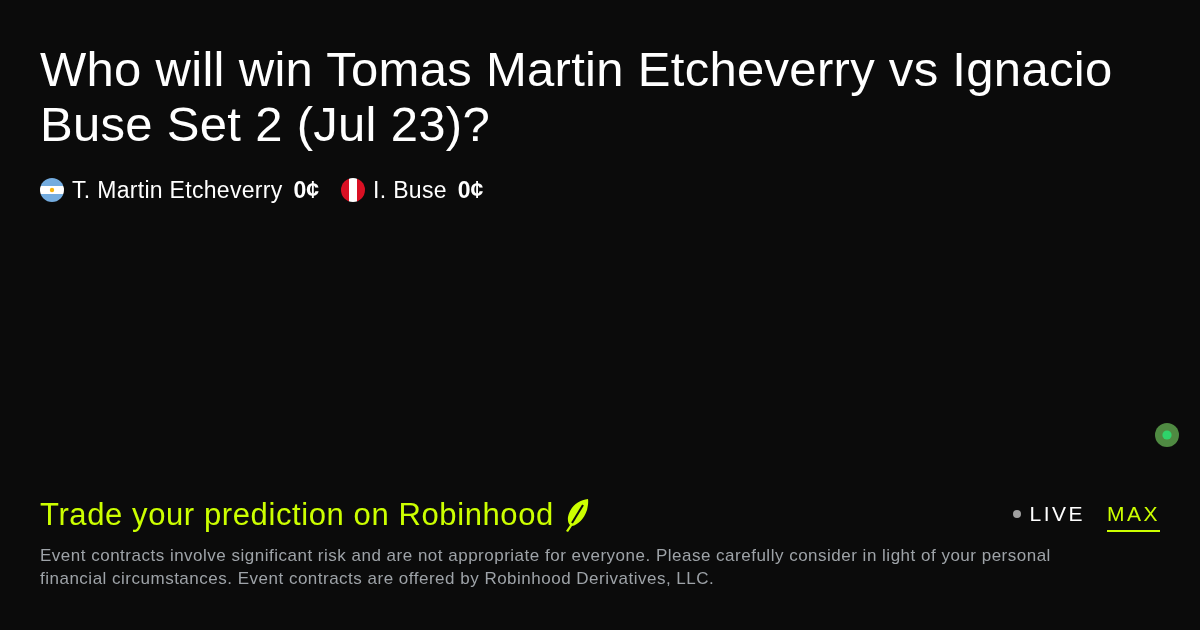  What do you see at coordinates (1017, 514) in the screenshot?
I see `status-dot-icon` at bounding box center [1017, 514].